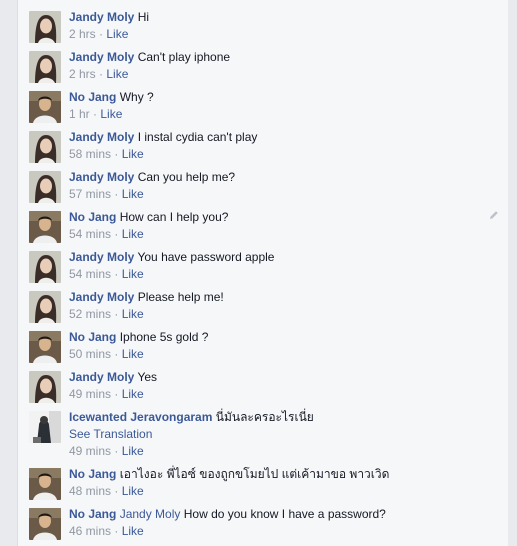 This screenshot has width=517, height=546. Describe the element at coordinates (164, 337) in the screenshot. I see `comment-text: Iphone 5s gold ?` at that location.